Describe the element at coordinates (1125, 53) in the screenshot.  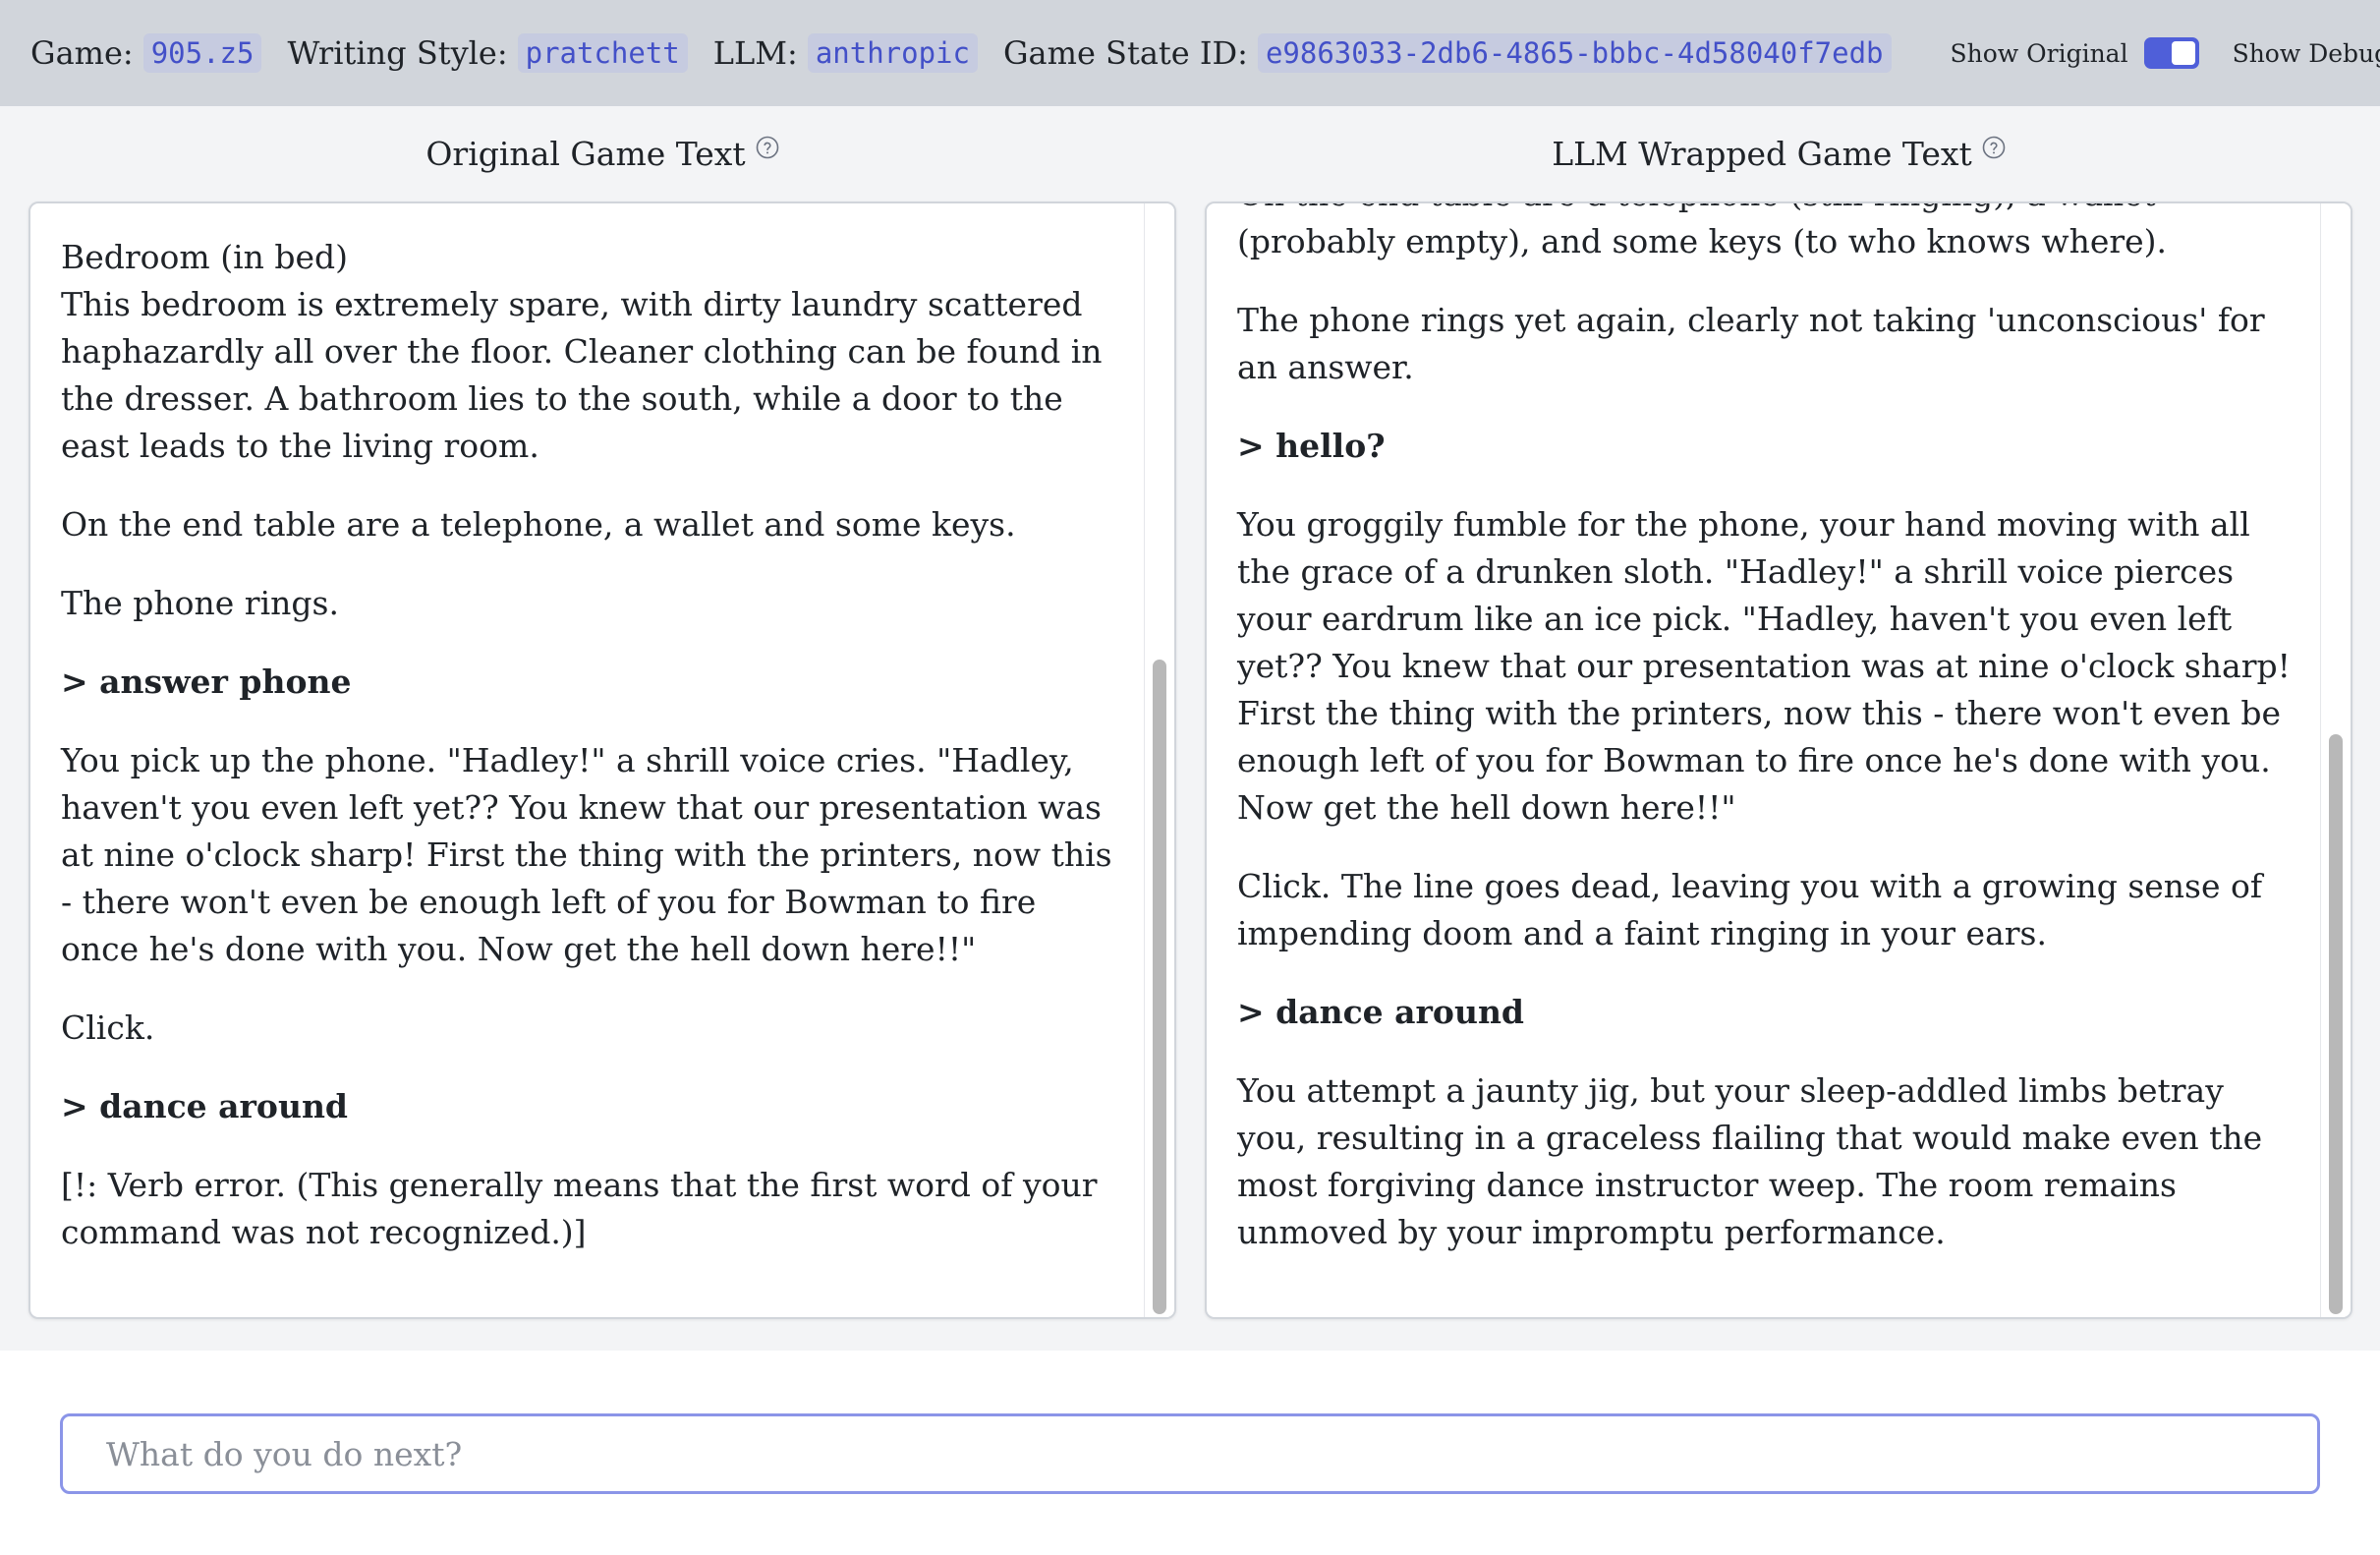
I see `game-state-label: Game State ID:` at that location.